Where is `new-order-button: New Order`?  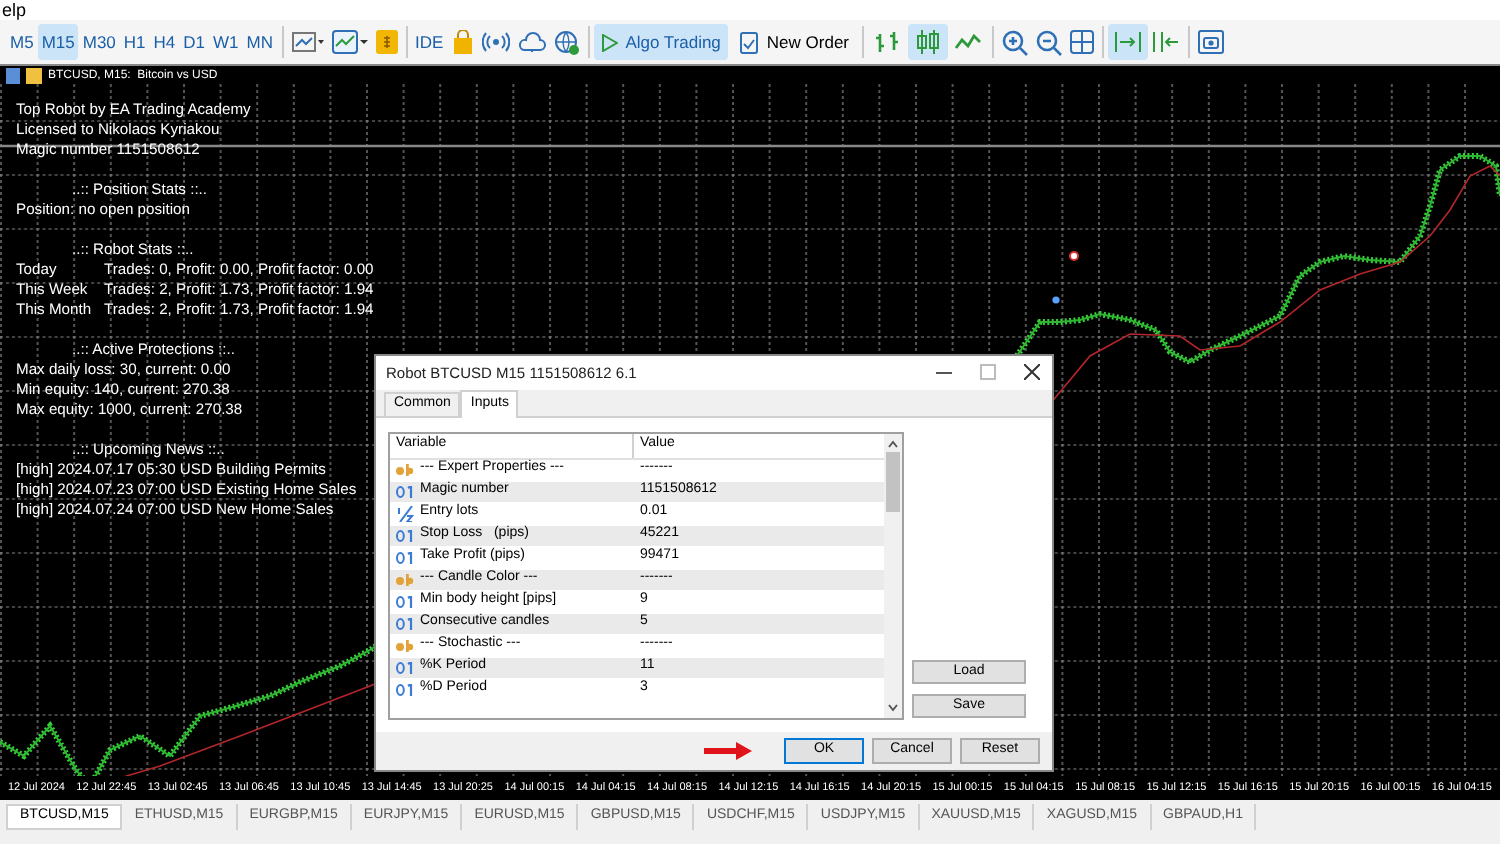 new-order-button: New Order is located at coordinates (795, 42).